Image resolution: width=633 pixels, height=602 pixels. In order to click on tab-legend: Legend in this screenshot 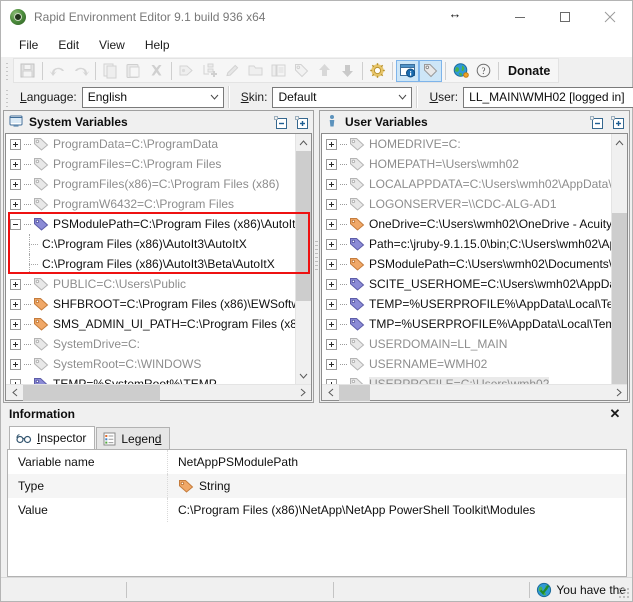, I will do `click(133, 438)`.